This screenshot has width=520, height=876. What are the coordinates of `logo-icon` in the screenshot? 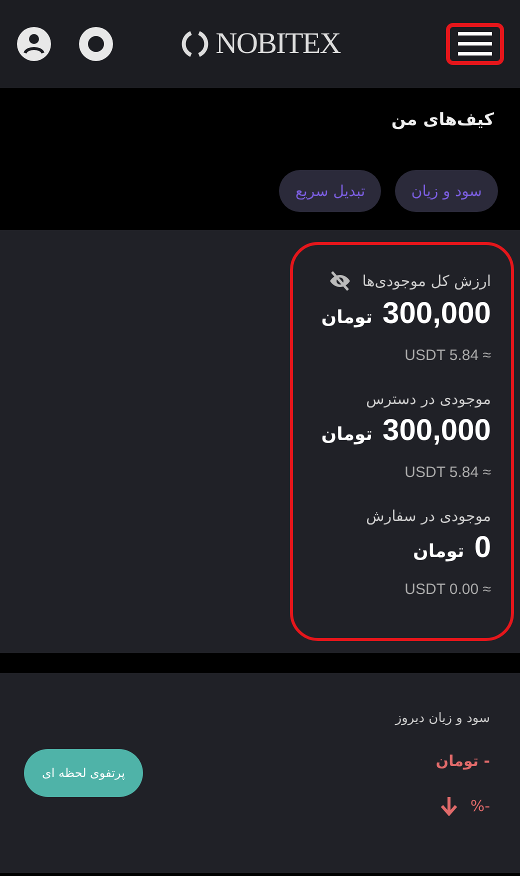 It's located at (195, 44).